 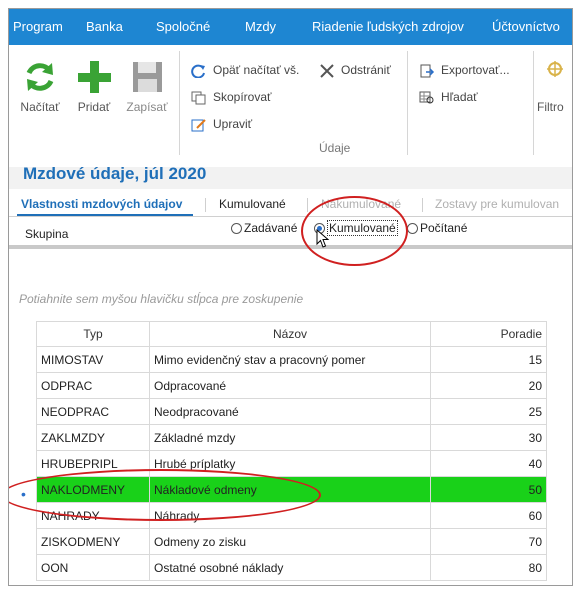 I want to click on cell-nazov: Ostatné osobné náklady, so click(x=290, y=567).